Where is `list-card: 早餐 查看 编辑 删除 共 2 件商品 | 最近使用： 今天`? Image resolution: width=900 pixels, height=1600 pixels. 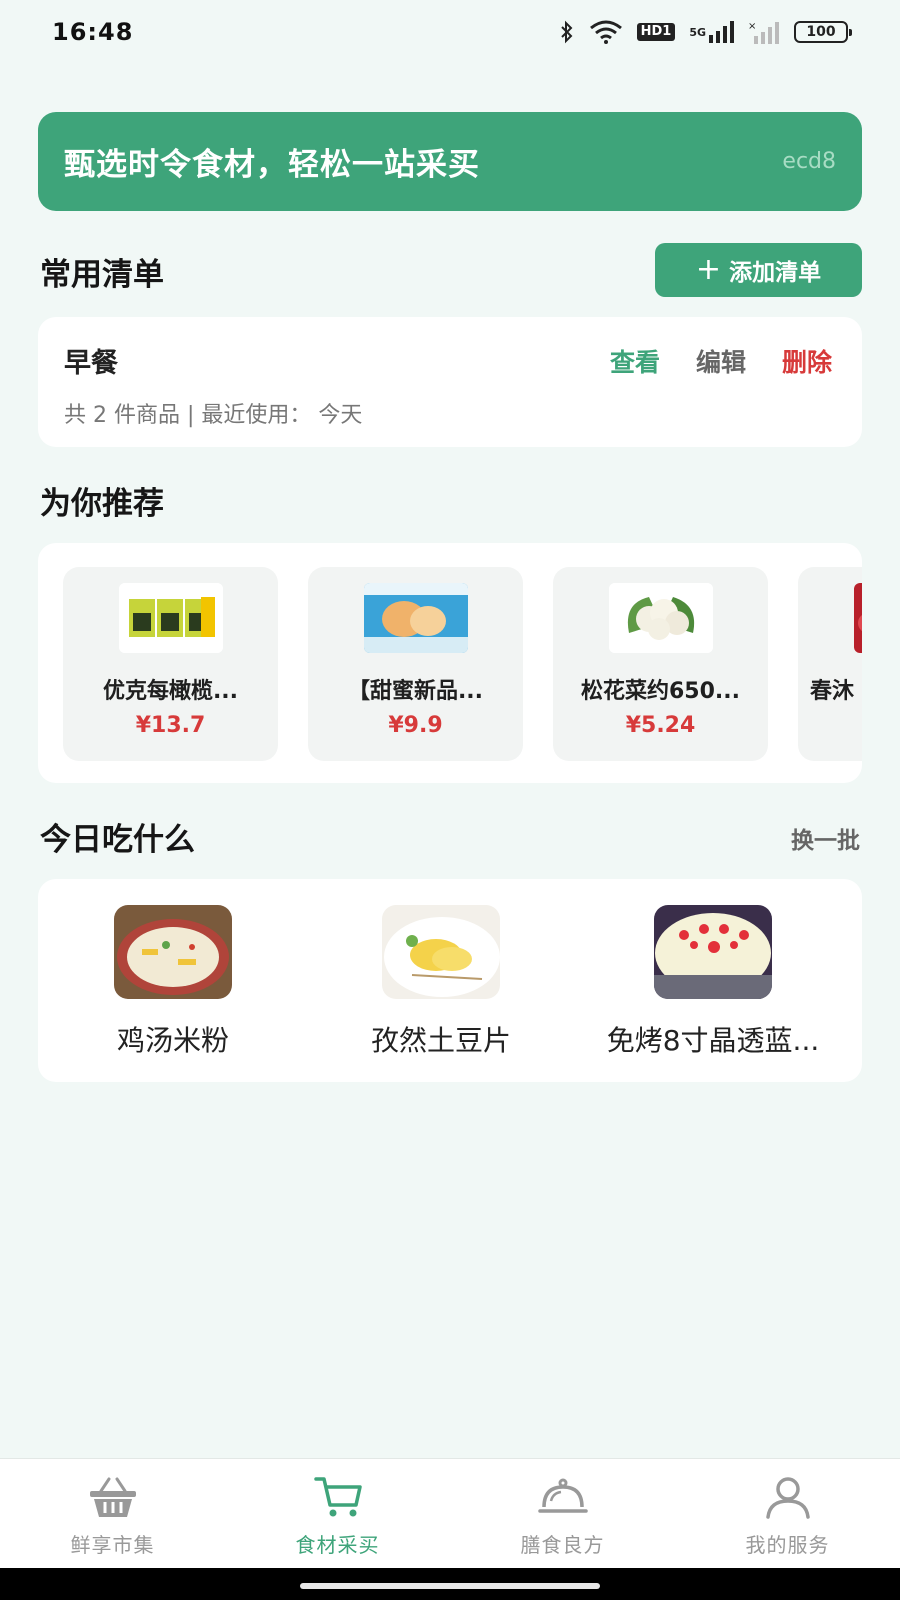
list-card: 早餐 查看 编辑 删除 共 2 件商品 | 最近使用： 今天 is located at coordinates (450, 382).